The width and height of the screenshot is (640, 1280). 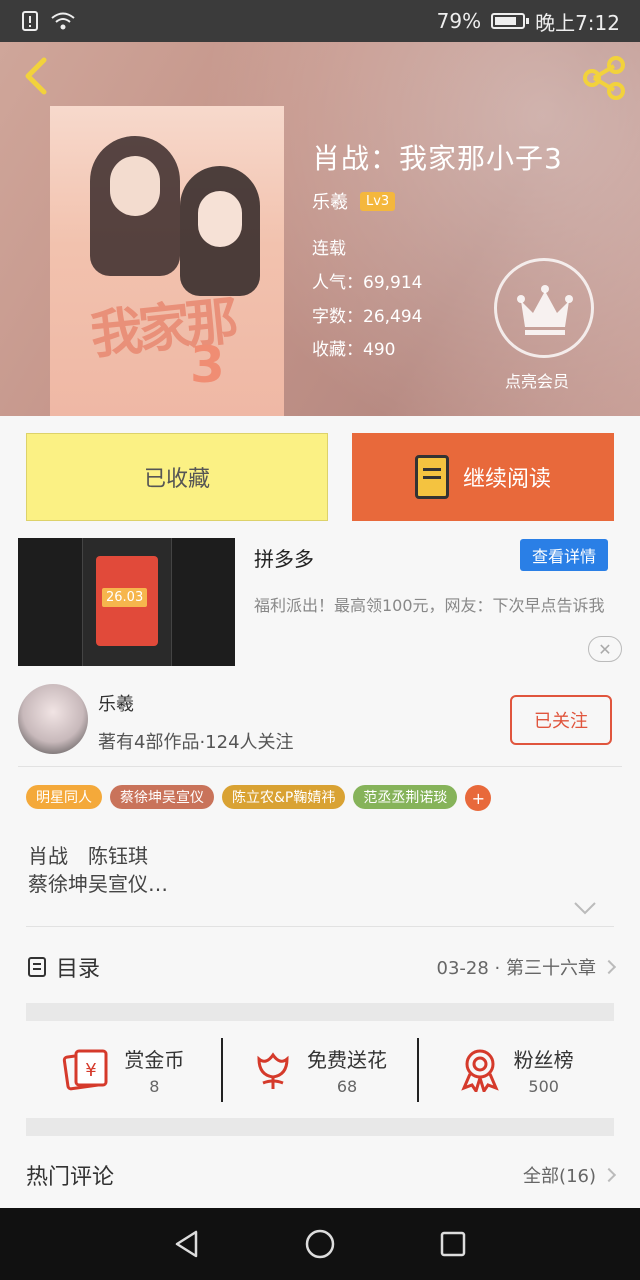 I want to click on clock: 晚上7:12, so click(x=577, y=22).